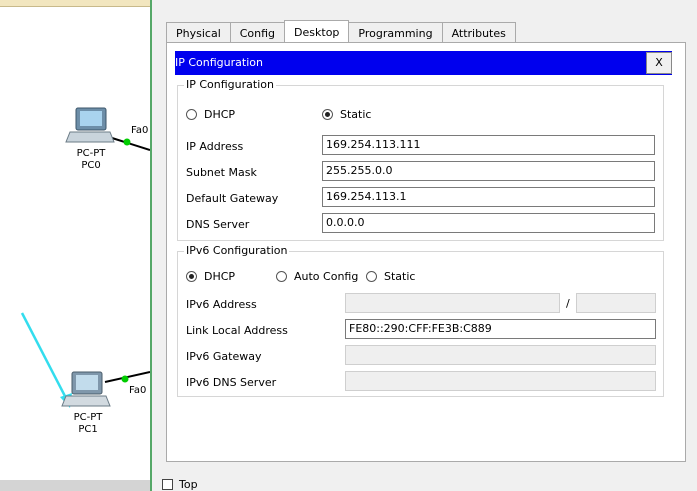 The height and width of the screenshot is (491, 697). I want to click on ipv4-dhcp-radio: DHCP, so click(210, 114).